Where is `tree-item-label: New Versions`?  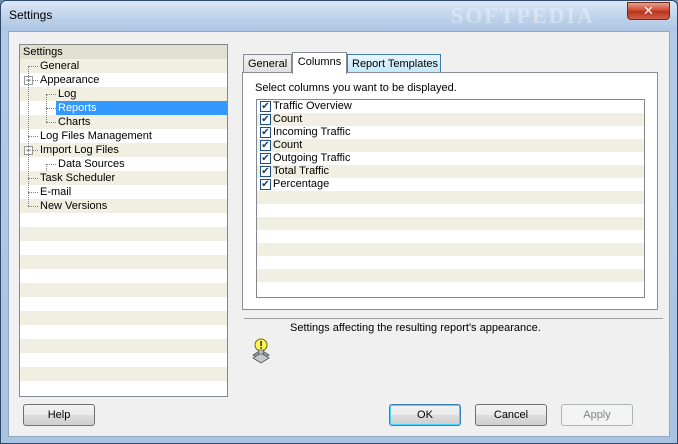 tree-item-label: New Versions is located at coordinates (74, 206).